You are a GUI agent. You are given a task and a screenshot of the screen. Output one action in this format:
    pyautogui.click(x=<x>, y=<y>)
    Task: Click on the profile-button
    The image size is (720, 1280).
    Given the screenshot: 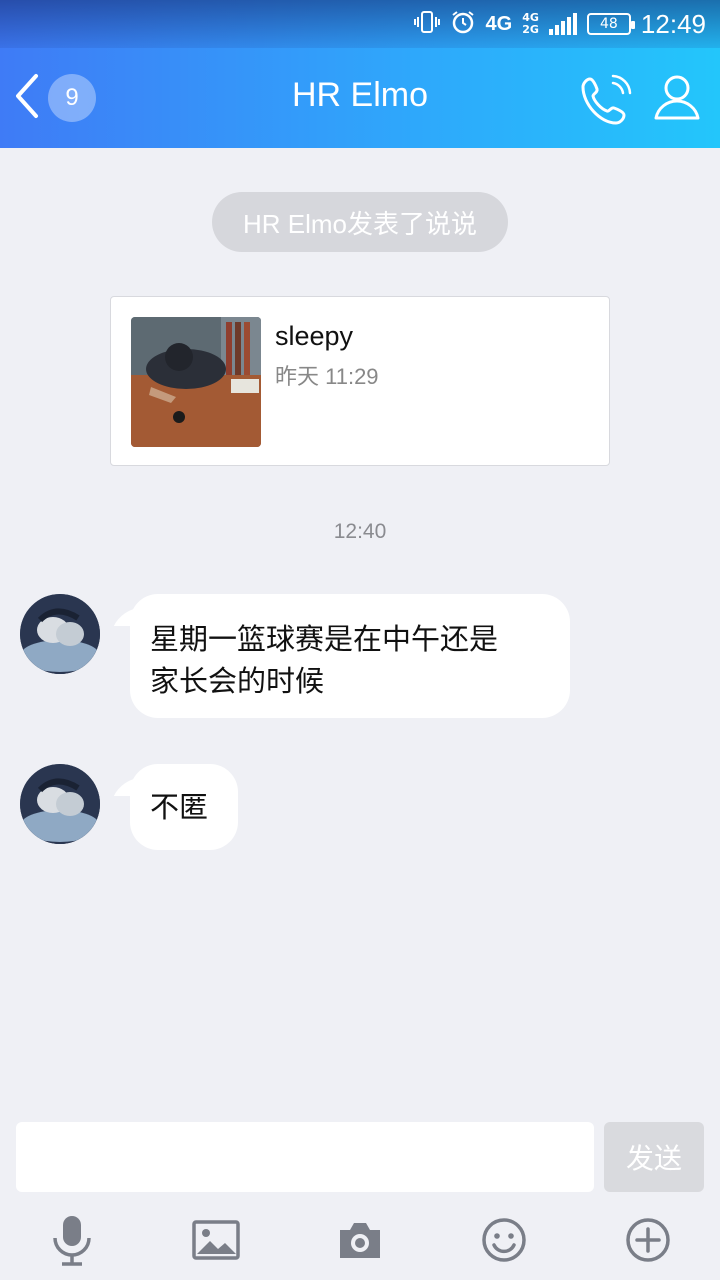 What is the action you would take?
    pyautogui.click(x=677, y=99)
    